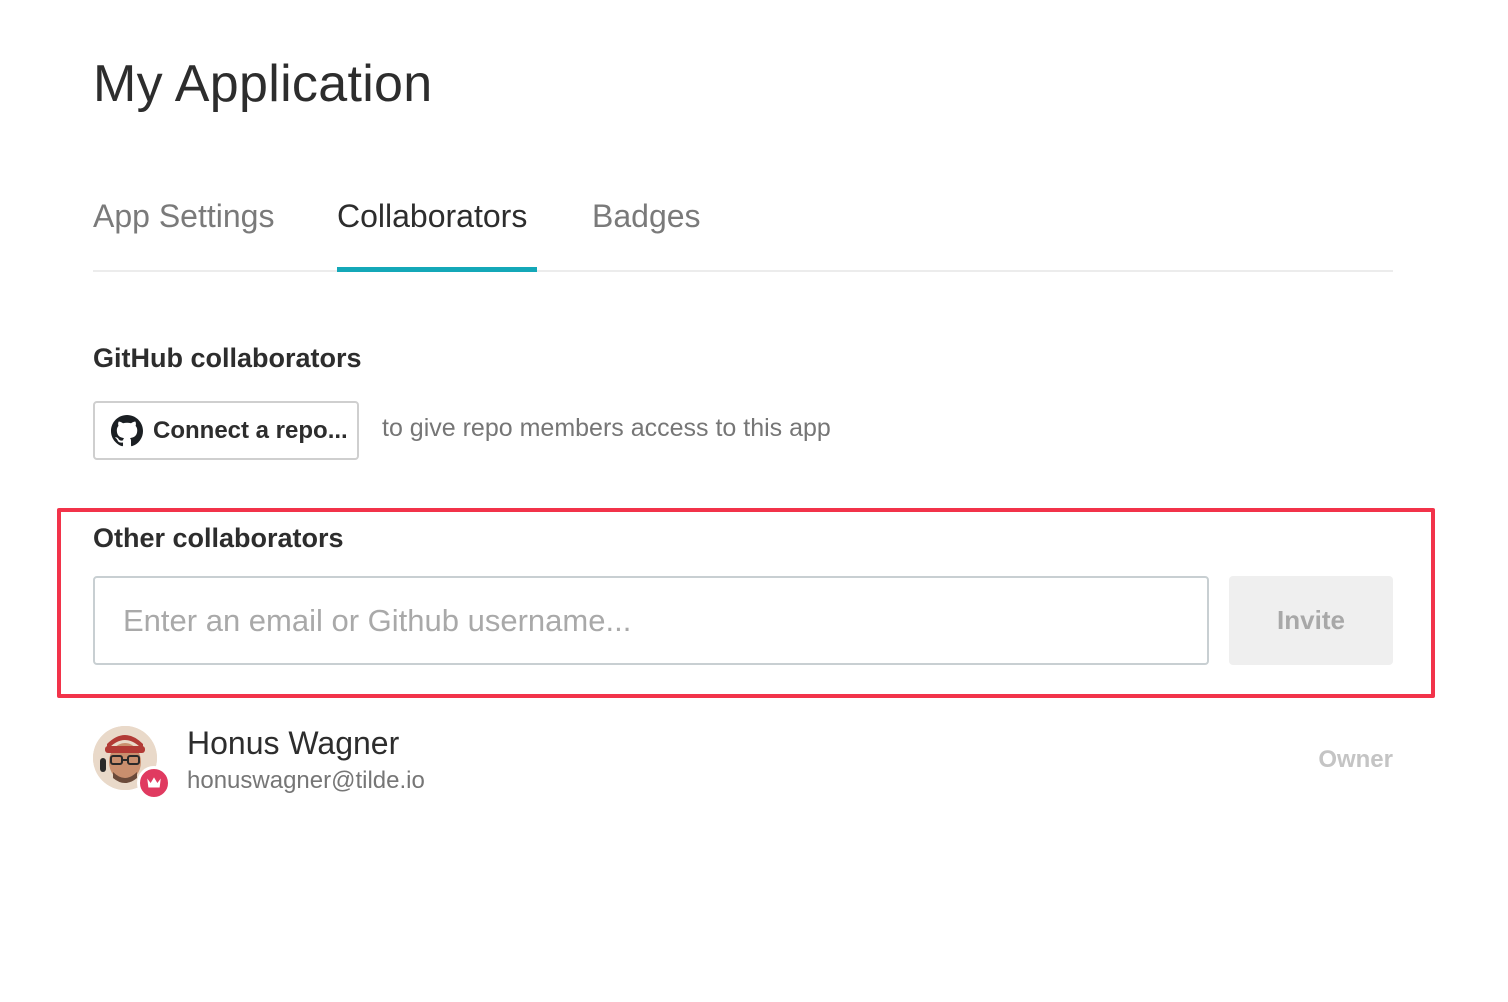 This screenshot has width=1508, height=1002. Describe the element at coordinates (127, 430) in the screenshot. I see `github-icon` at that location.